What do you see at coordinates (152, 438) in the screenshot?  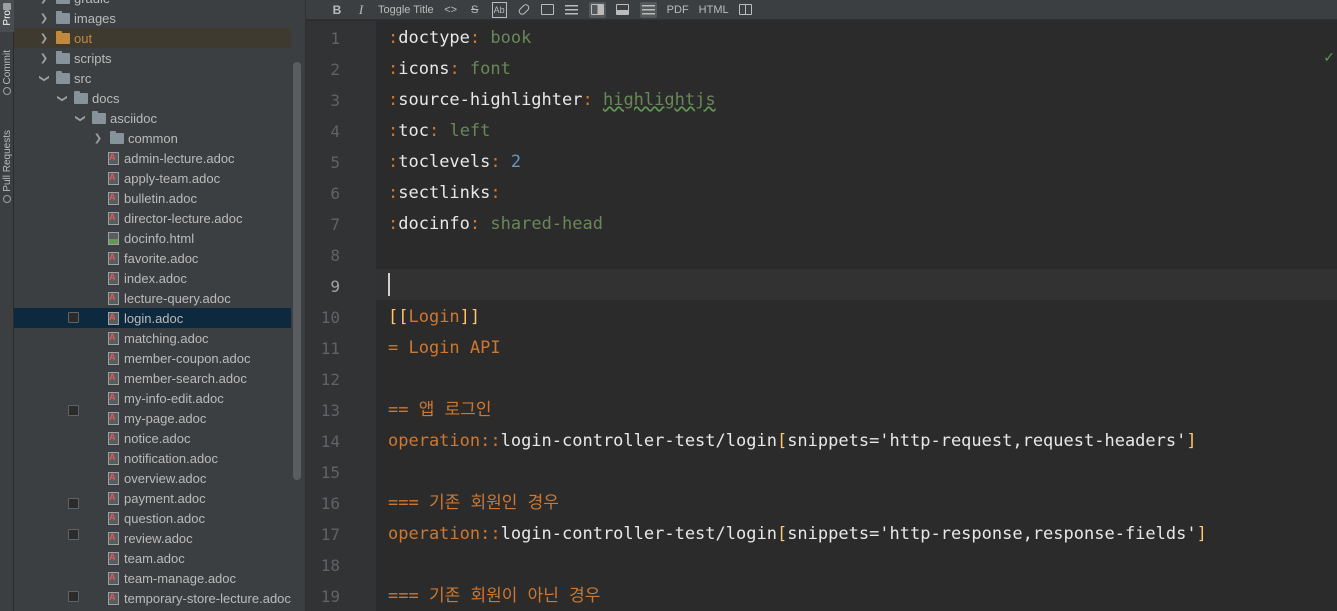 I see `tree-file: notice.adoc` at bounding box center [152, 438].